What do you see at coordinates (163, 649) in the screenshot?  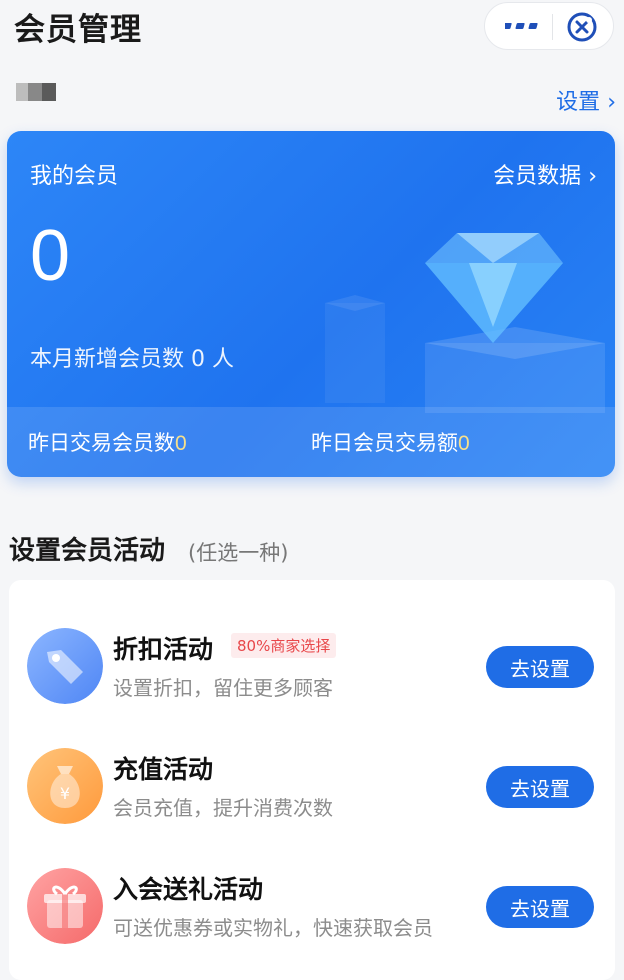 I see `activity-title: 折扣活动` at bounding box center [163, 649].